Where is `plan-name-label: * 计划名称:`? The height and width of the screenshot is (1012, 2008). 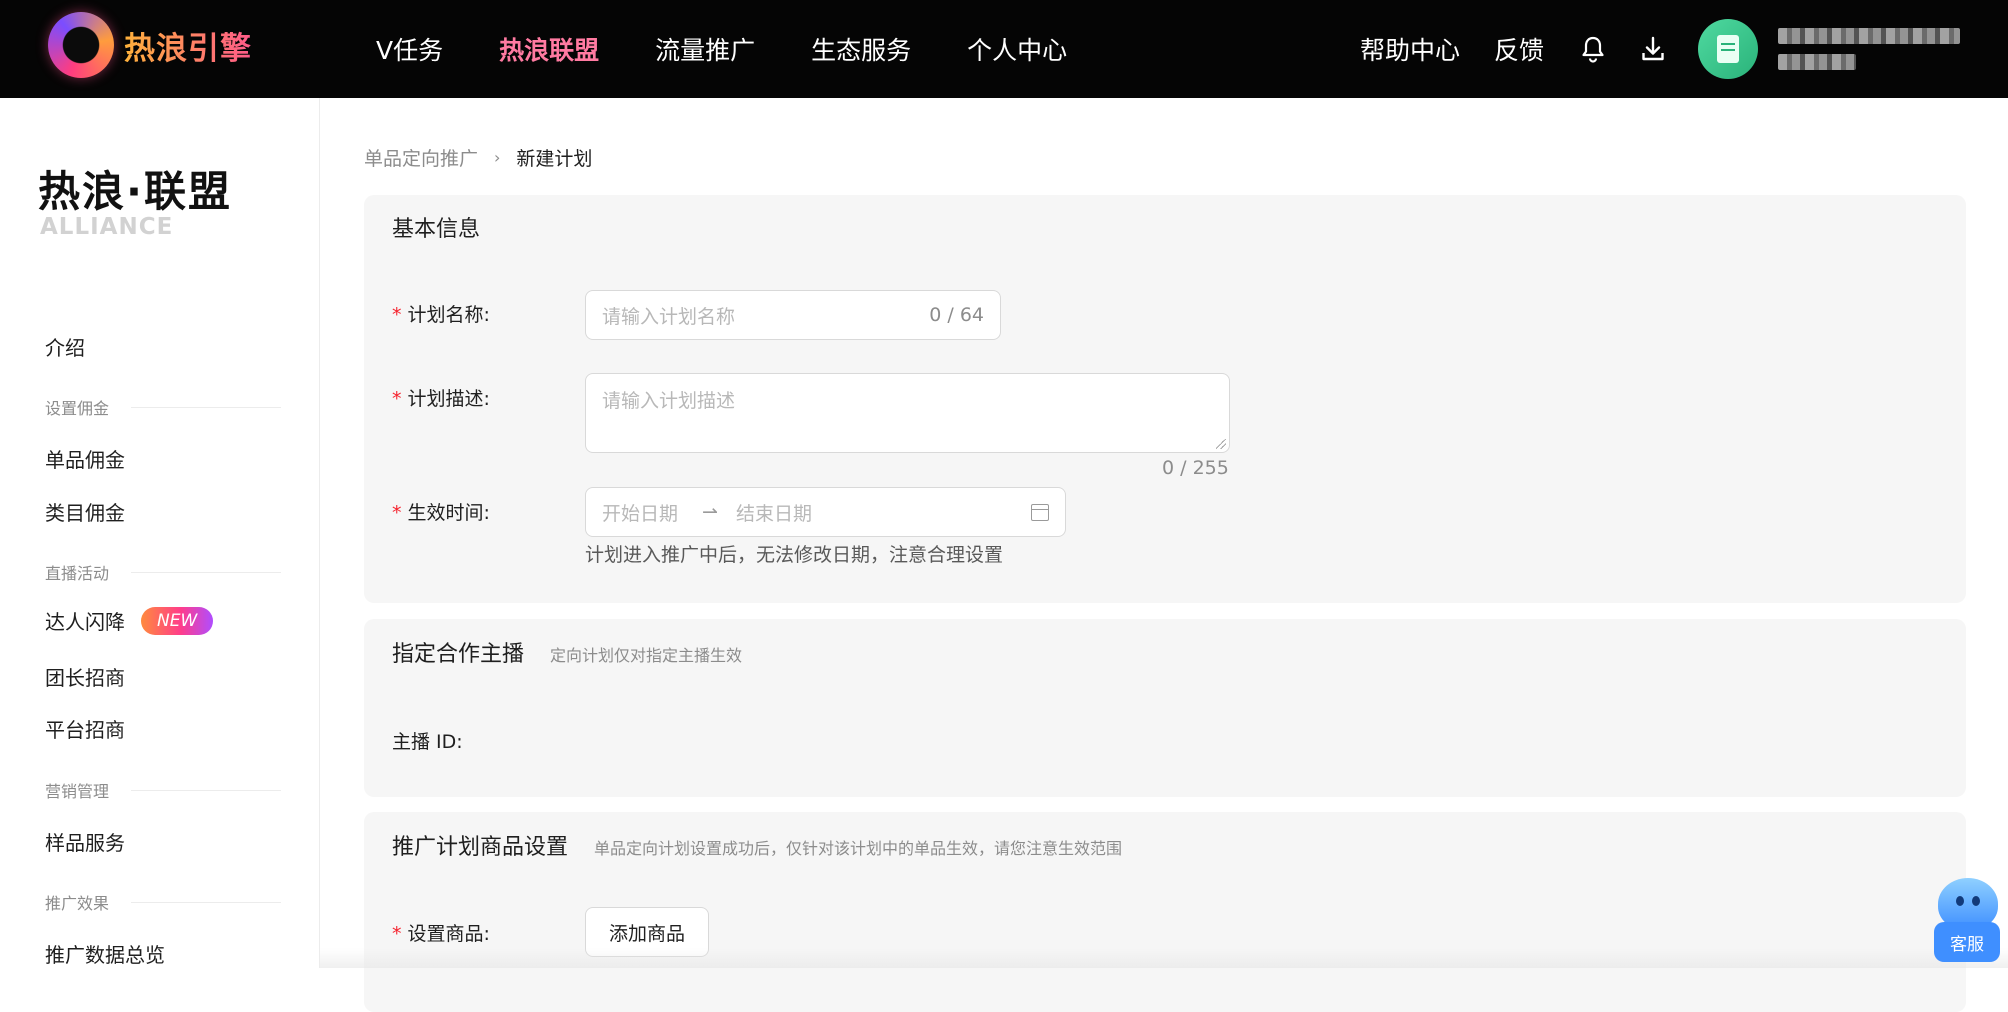
plan-name-label: * 计划名称: is located at coordinates (441, 313).